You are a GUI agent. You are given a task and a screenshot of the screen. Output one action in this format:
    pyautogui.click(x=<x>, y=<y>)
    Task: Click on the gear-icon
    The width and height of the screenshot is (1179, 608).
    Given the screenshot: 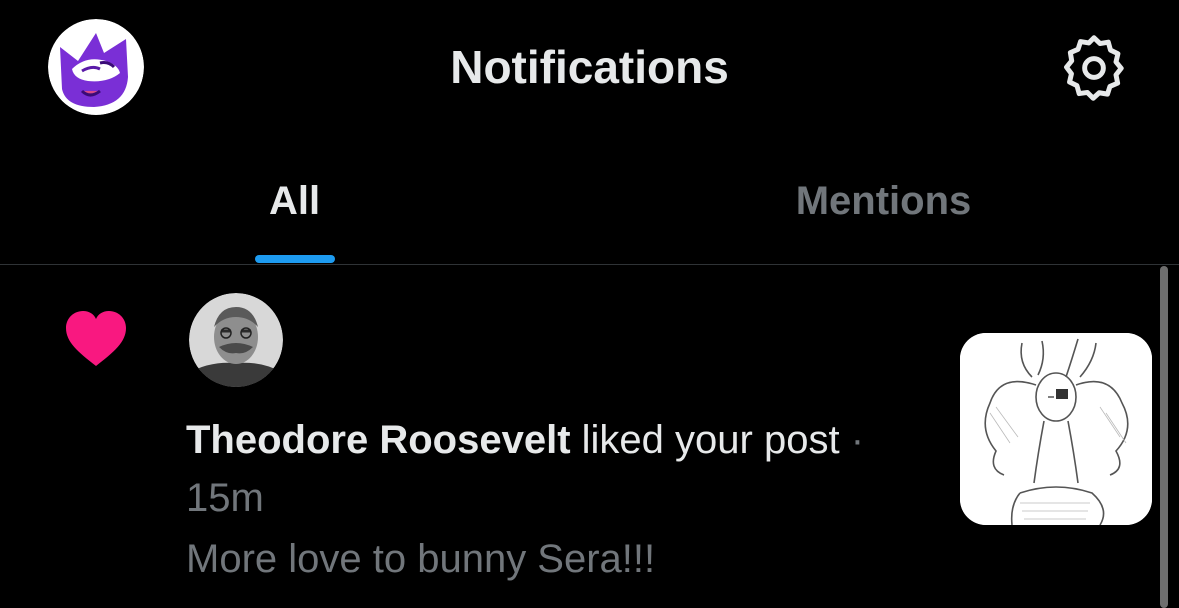 What is the action you would take?
    pyautogui.click(x=1094, y=68)
    